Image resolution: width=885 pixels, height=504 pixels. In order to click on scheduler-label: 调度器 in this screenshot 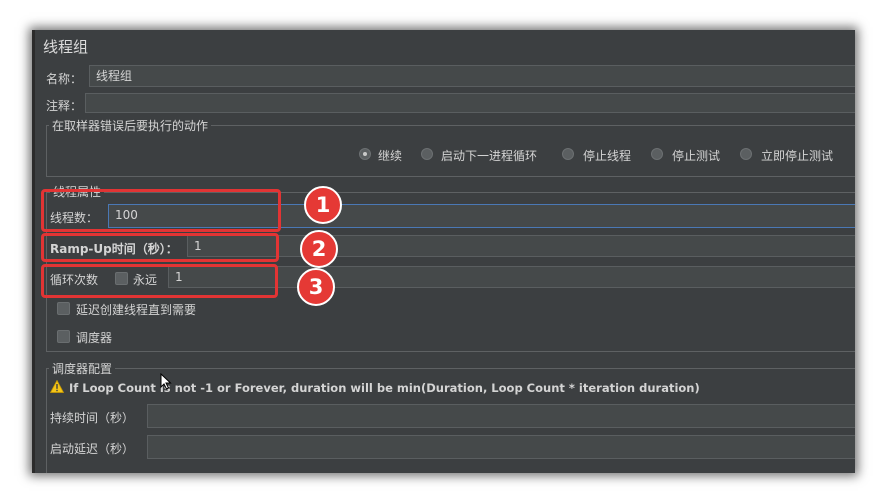, I will do `click(94, 337)`.